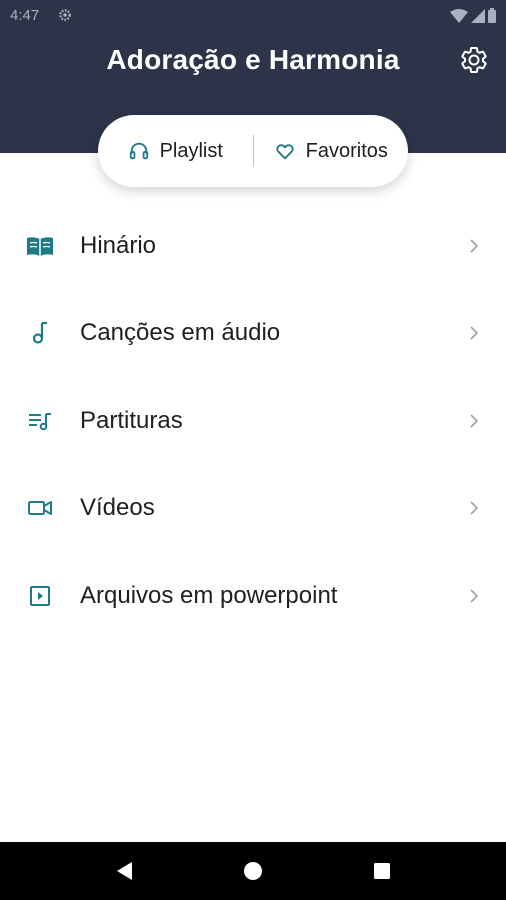  Describe the element at coordinates (40, 246) in the screenshot. I see `book-icon` at that location.